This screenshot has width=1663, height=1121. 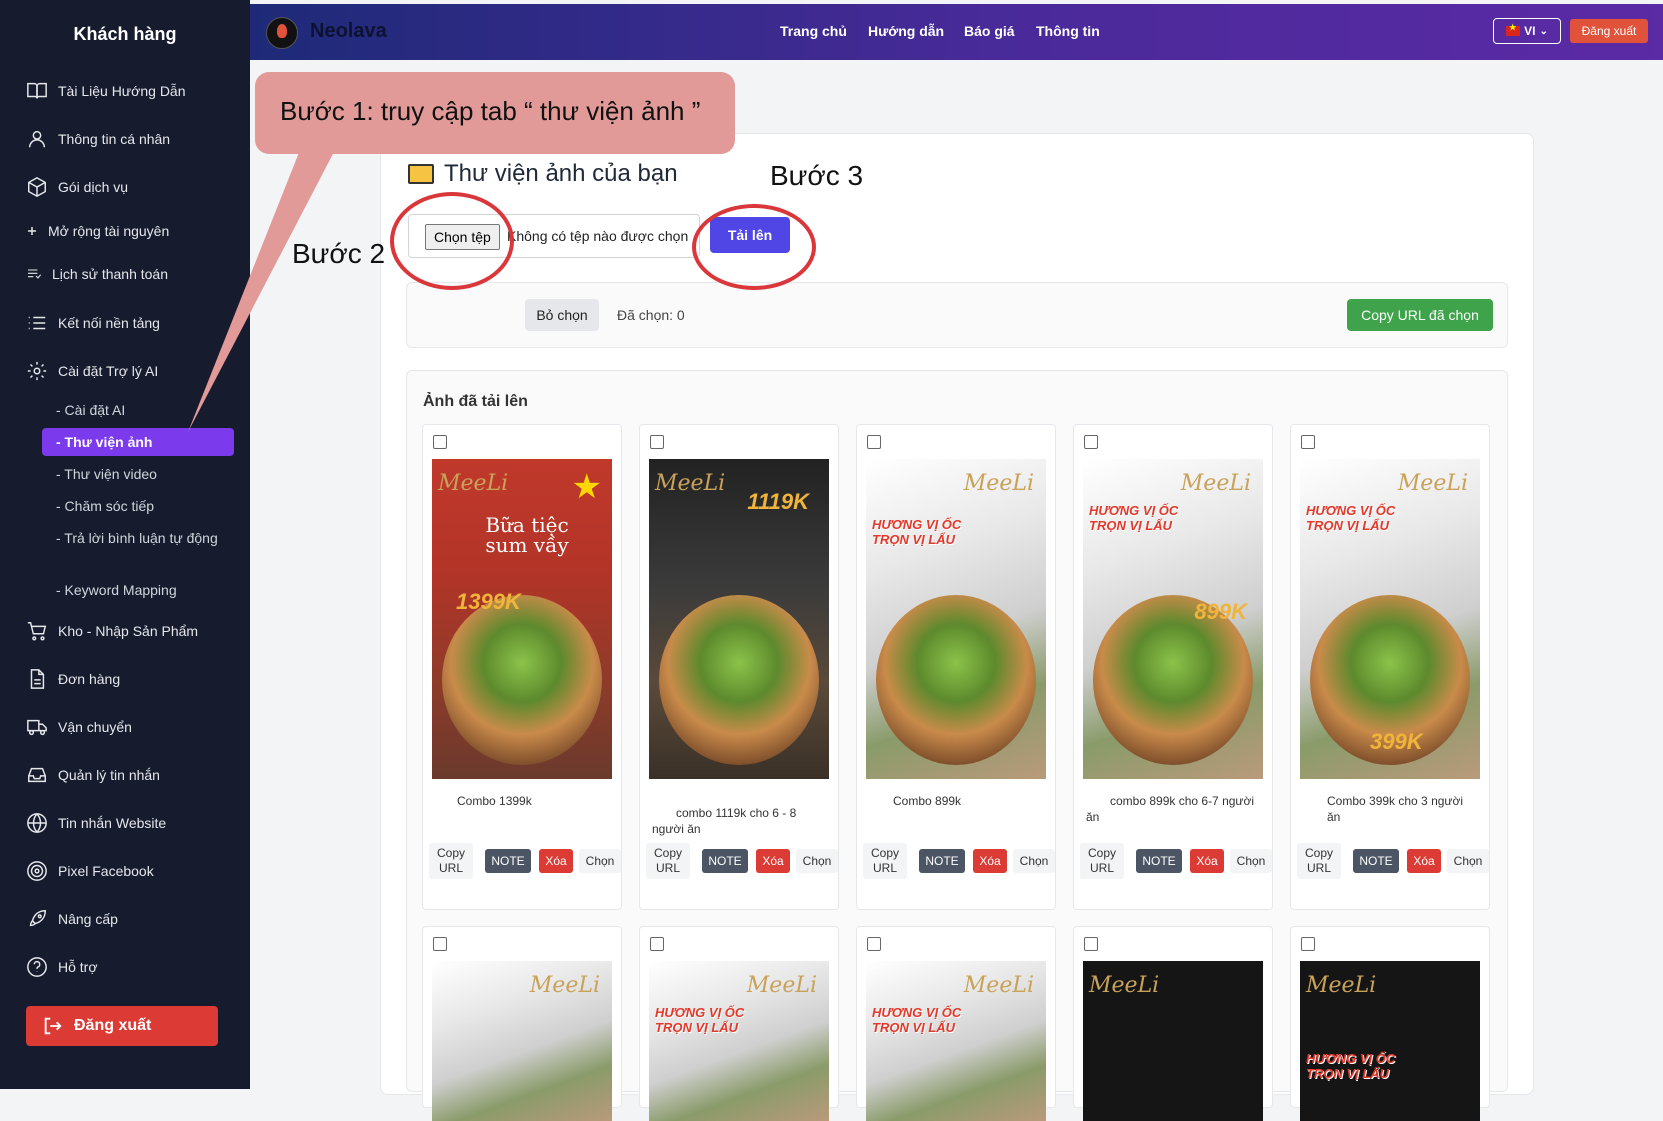 What do you see at coordinates (72, 919) in the screenshot?
I see `sidebar-item-upgrade: Nâng cấp` at bounding box center [72, 919].